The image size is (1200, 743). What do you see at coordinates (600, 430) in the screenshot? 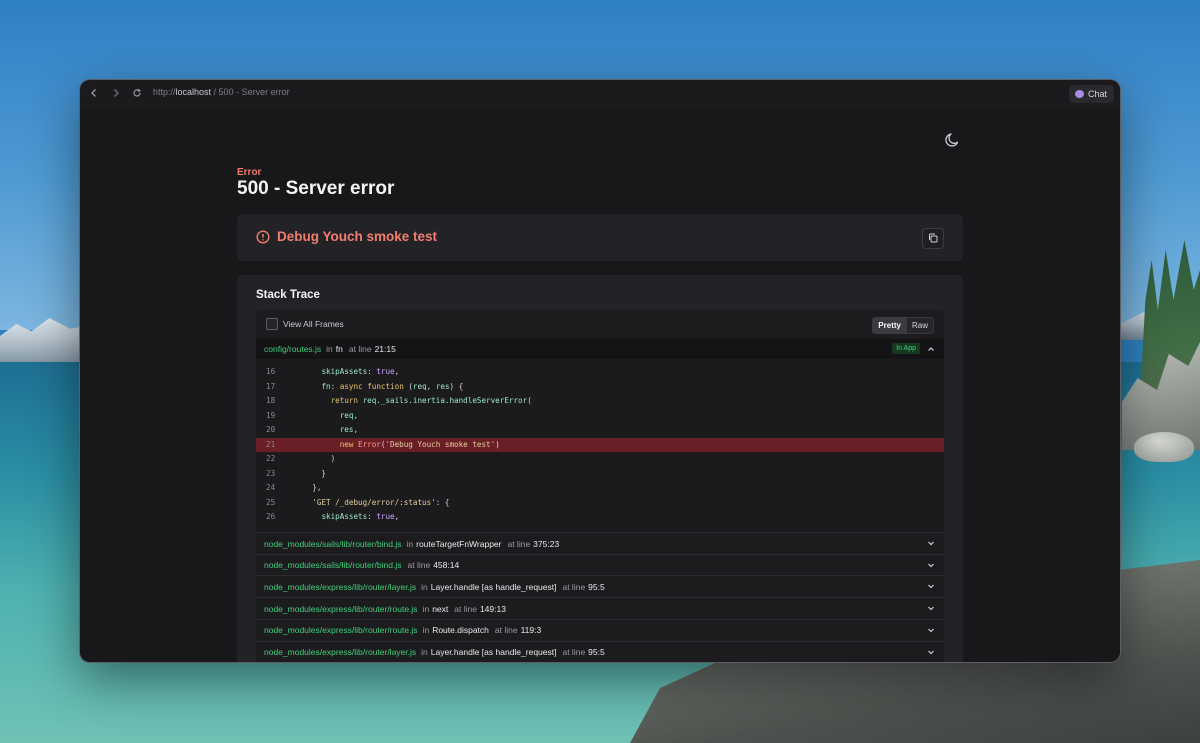
I see `code-line: 20 res,` at bounding box center [600, 430].